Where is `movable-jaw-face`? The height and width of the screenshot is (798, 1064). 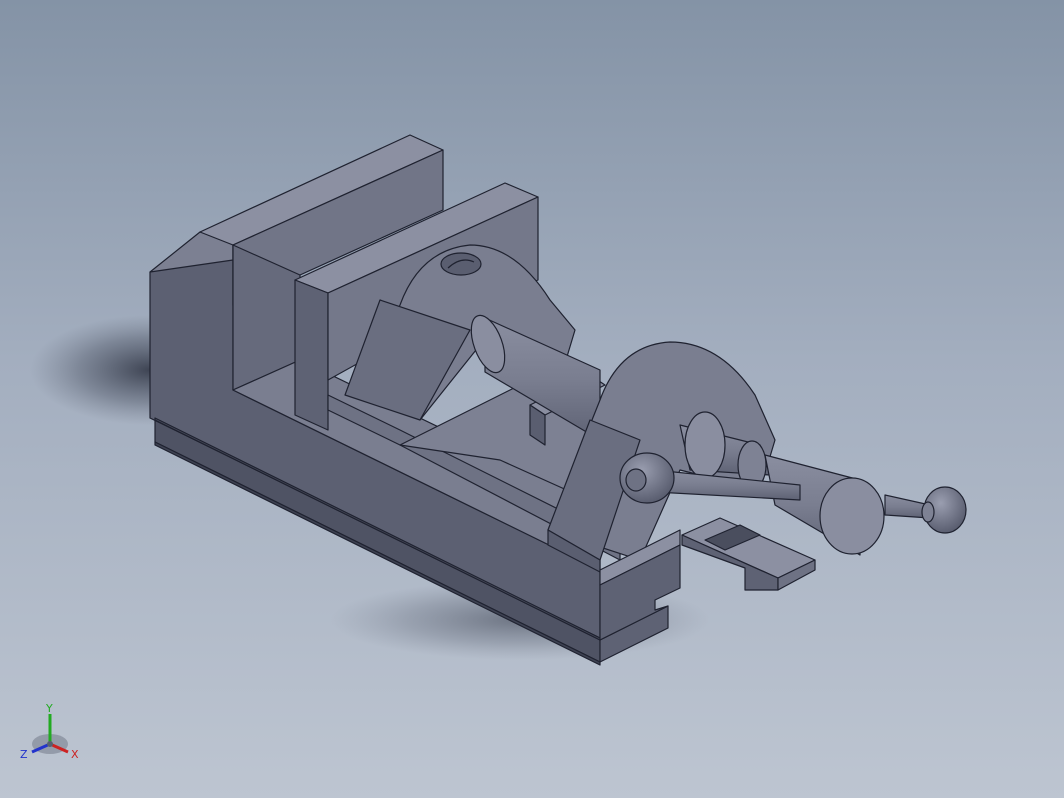 movable-jaw-face is located at coordinates (311, 355).